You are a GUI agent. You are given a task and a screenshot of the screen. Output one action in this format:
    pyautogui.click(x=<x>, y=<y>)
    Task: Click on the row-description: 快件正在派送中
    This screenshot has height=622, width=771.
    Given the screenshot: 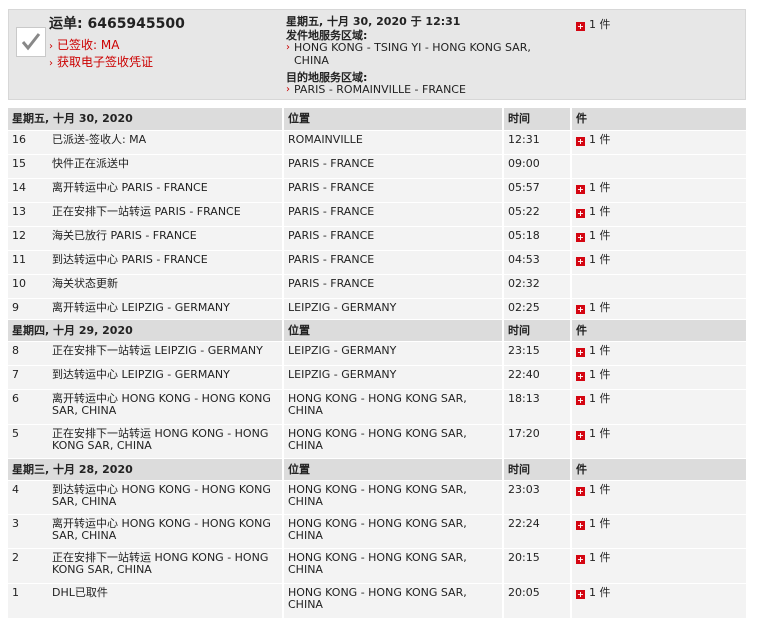 What is the action you would take?
    pyautogui.click(x=165, y=166)
    